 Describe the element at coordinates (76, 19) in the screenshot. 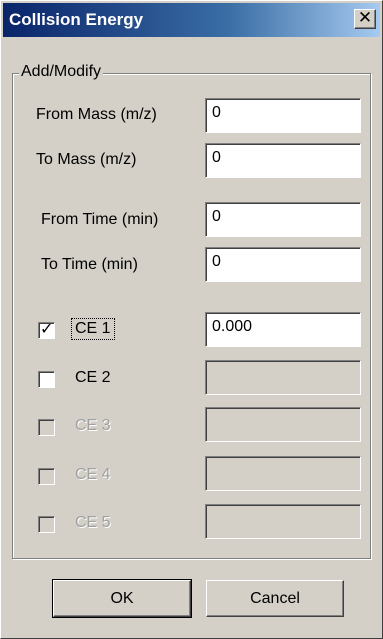

I see `window-title: Collision Energy` at that location.